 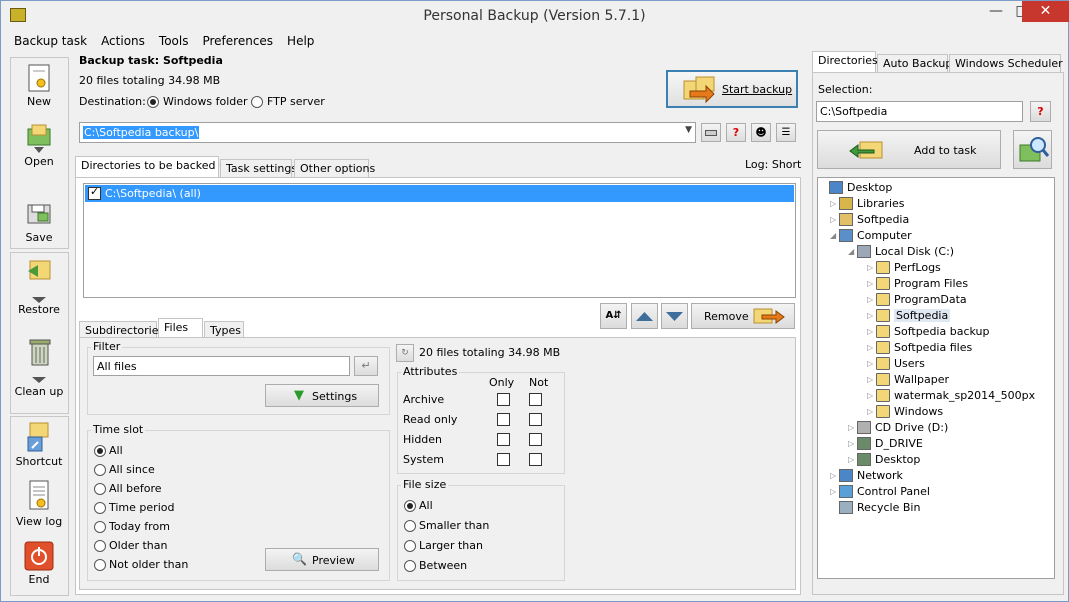 What do you see at coordinates (322, 559) in the screenshot?
I see `preview-button: 🔍 Preview` at bounding box center [322, 559].